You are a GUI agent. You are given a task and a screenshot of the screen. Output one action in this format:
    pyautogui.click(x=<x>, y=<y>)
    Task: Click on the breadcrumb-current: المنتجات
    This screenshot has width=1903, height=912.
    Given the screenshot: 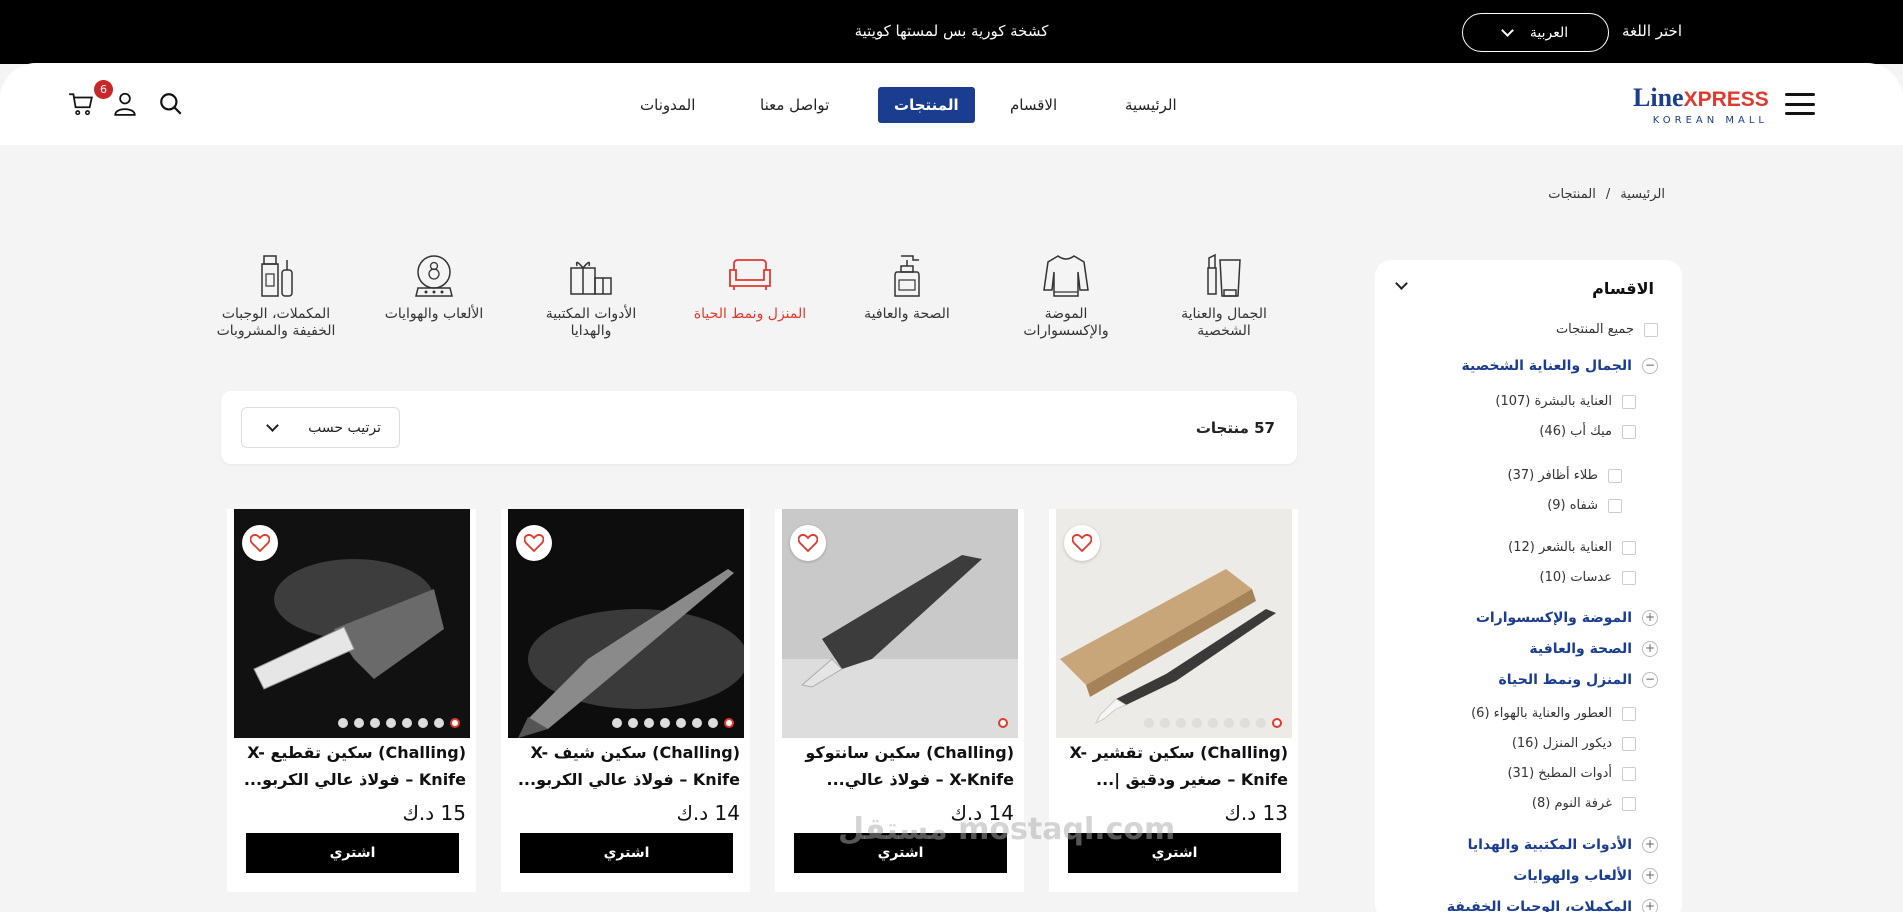 What is the action you would take?
    pyautogui.click(x=1572, y=194)
    